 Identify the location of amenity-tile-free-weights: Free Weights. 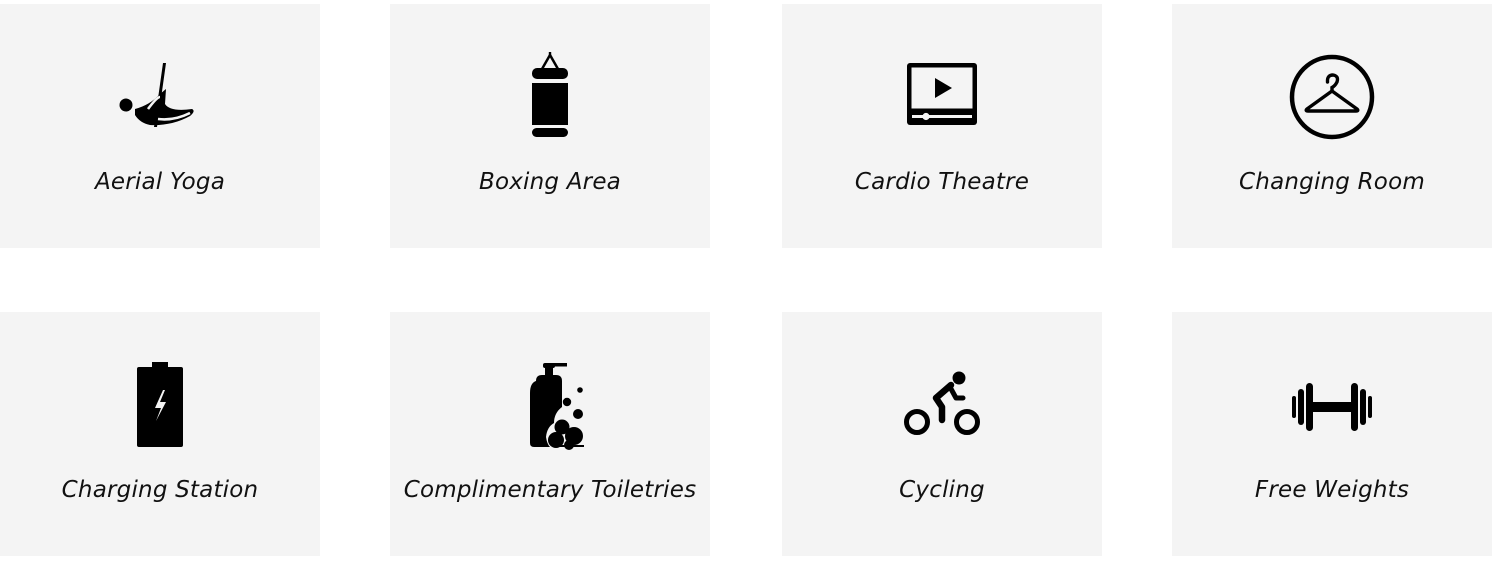
(1332, 434).